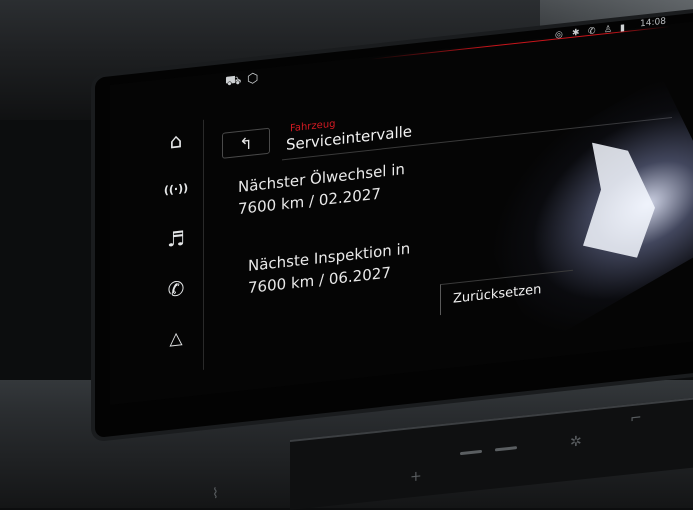 This screenshot has height=510, width=693. What do you see at coordinates (176, 239) in the screenshot?
I see `media-icon: ♬` at bounding box center [176, 239].